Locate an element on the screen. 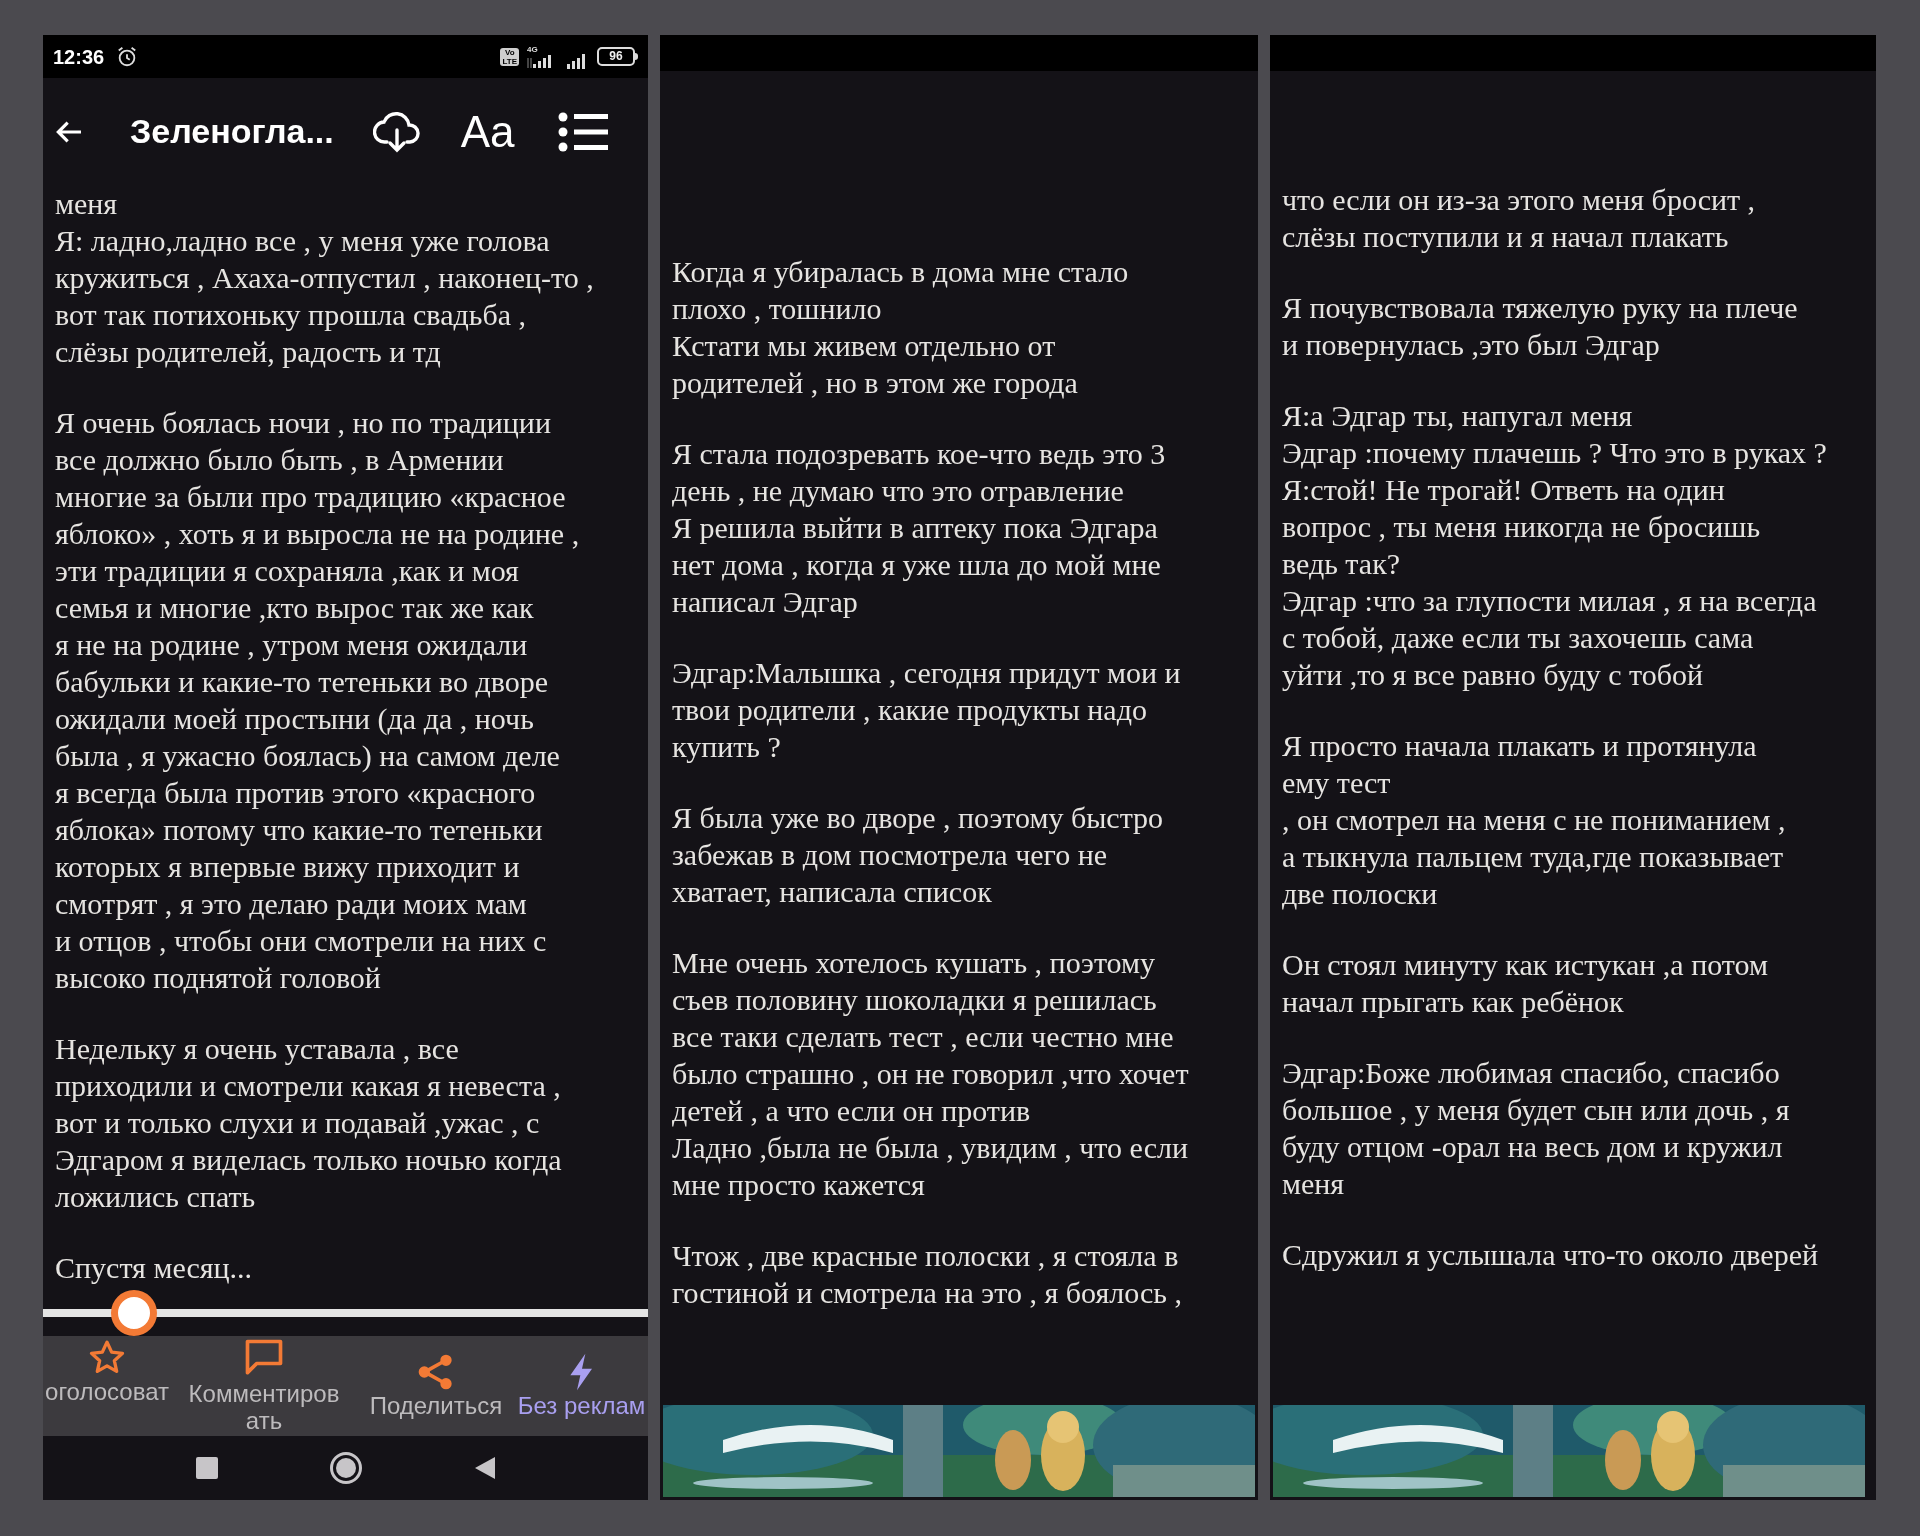  story-paragraph: Чтож , две красные полоски , я стояла в гостиной и смотрела на это , я боялось , is located at coordinates (927, 1274).